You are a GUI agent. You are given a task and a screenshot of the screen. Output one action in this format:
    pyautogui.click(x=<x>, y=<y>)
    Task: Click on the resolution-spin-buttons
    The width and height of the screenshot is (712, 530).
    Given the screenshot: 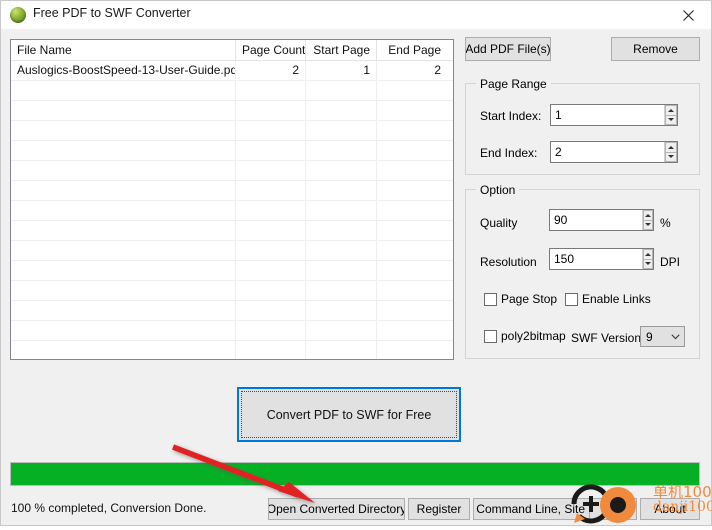 What is the action you would take?
    pyautogui.click(x=647, y=259)
    